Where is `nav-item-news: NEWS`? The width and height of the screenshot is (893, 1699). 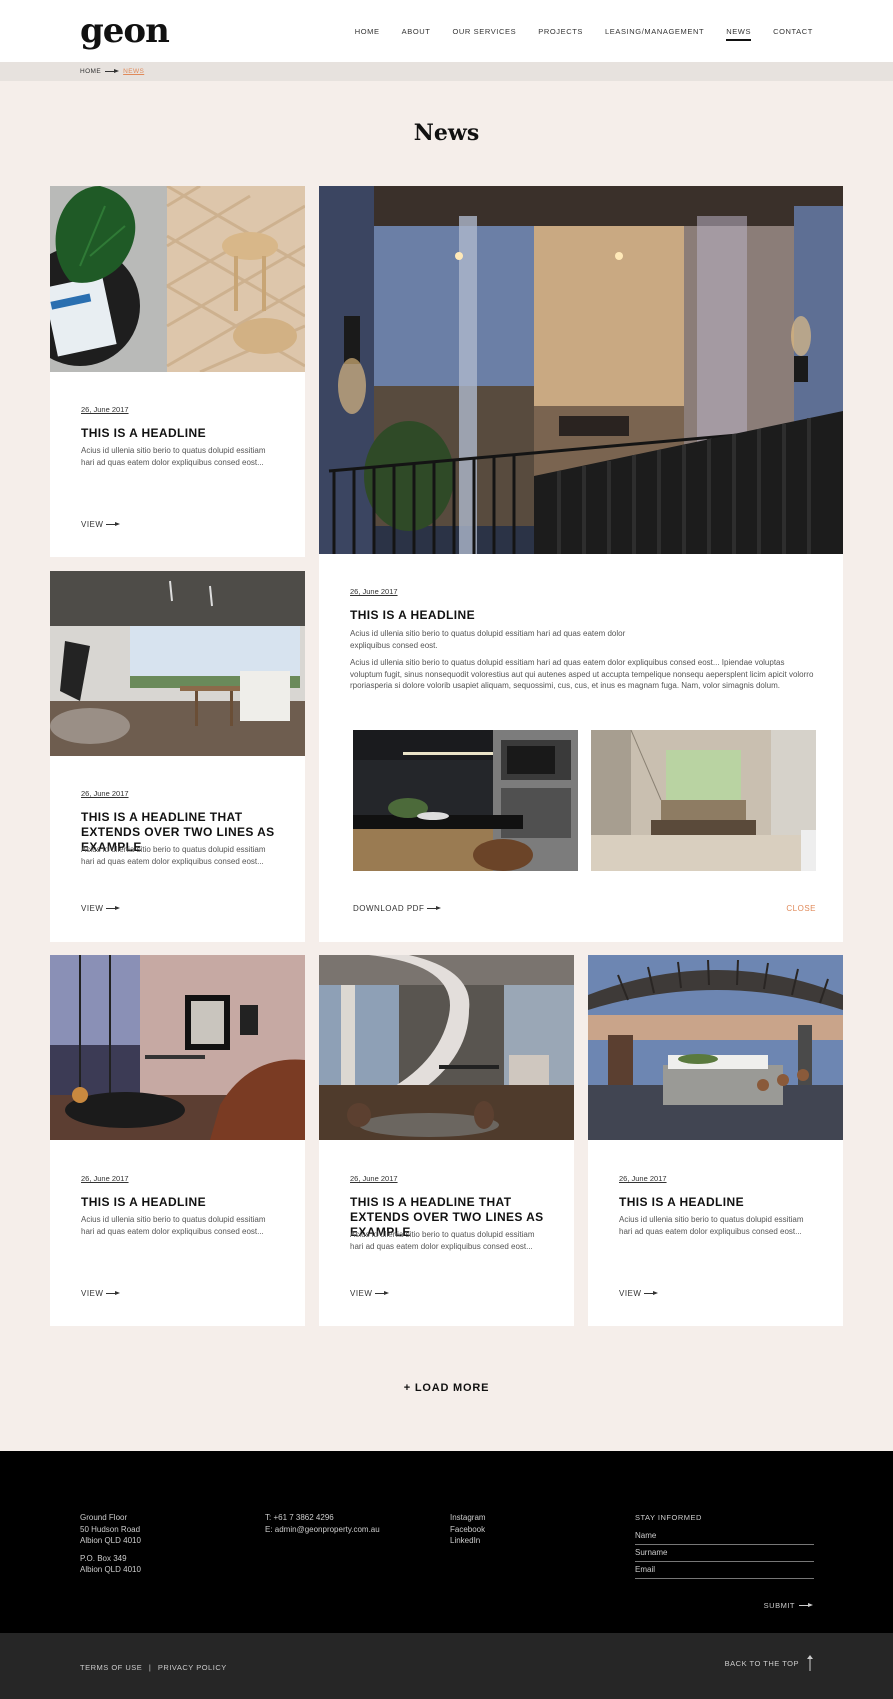
nav-item-news: NEWS is located at coordinates (739, 34).